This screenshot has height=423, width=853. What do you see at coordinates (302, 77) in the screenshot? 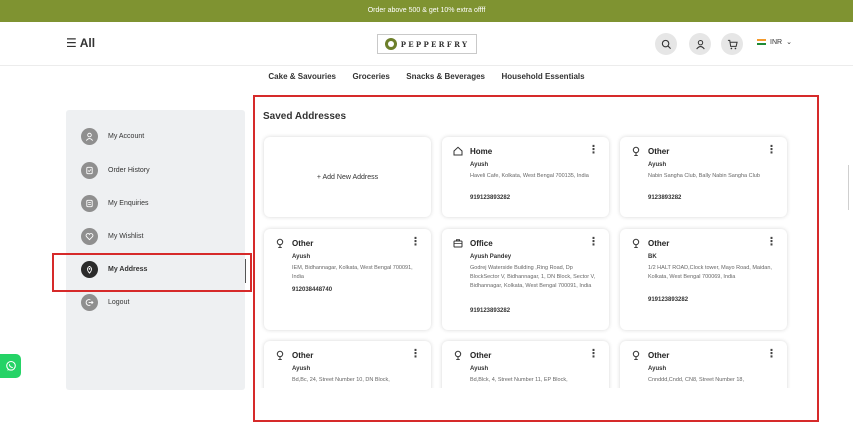
I see `category-cake-savouries: Cake & Savouries` at bounding box center [302, 77].